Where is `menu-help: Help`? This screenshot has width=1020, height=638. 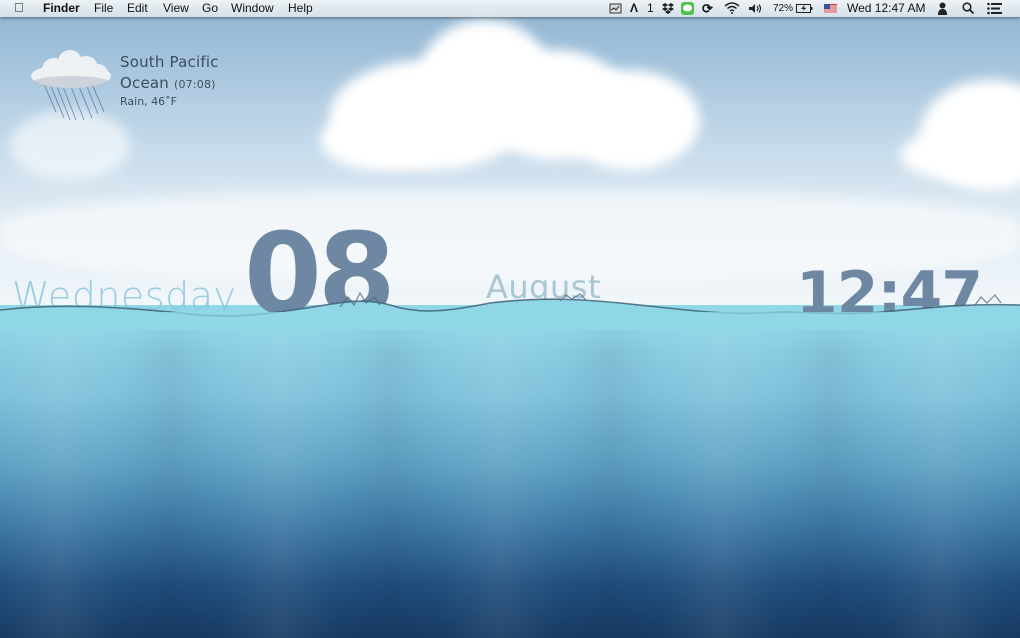 menu-help: Help is located at coordinates (300, 8).